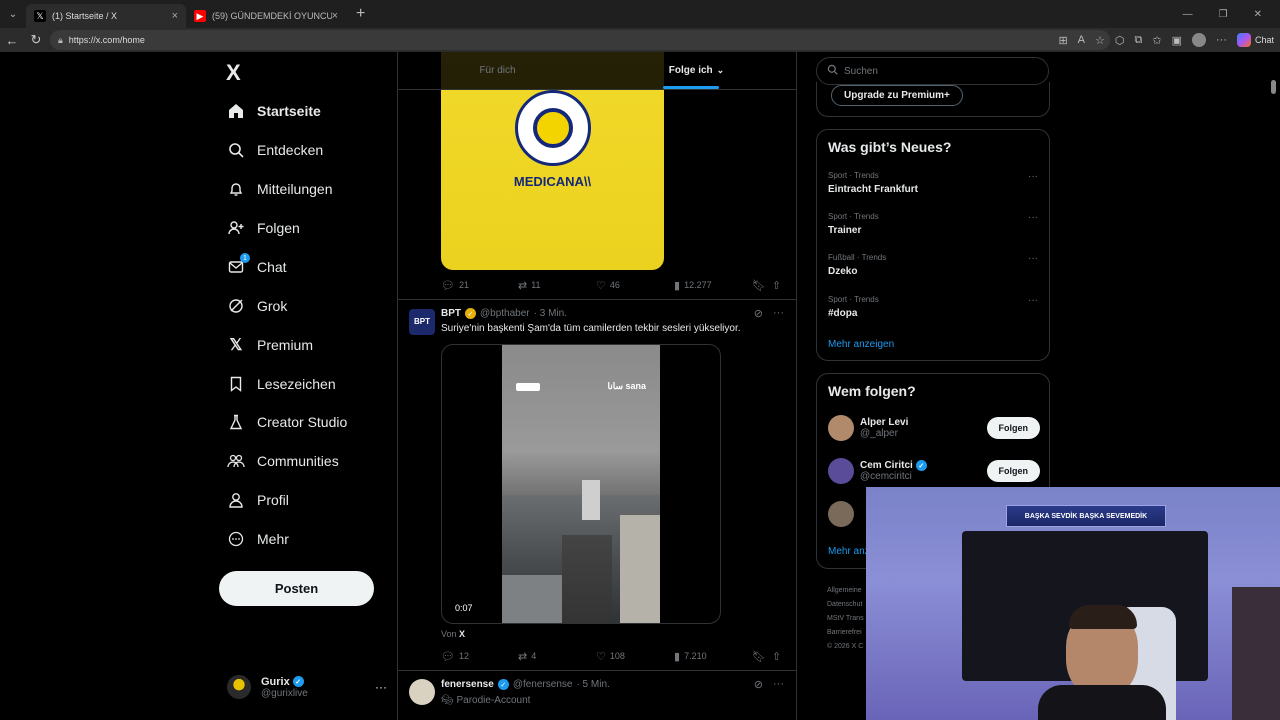 This screenshot has height=720, width=1280. Describe the element at coordinates (581, 484) in the screenshot. I see `video-player: سانا sana 0:07` at that location.